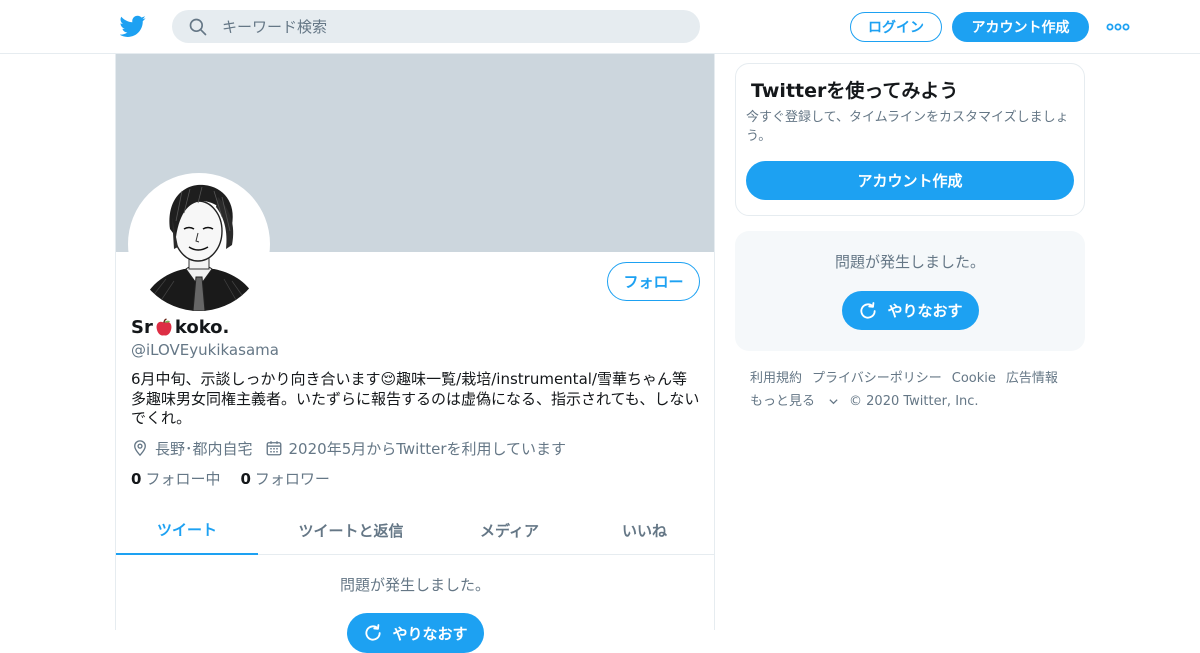  I want to click on following-count-link: 0 フォロー中, so click(175, 478).